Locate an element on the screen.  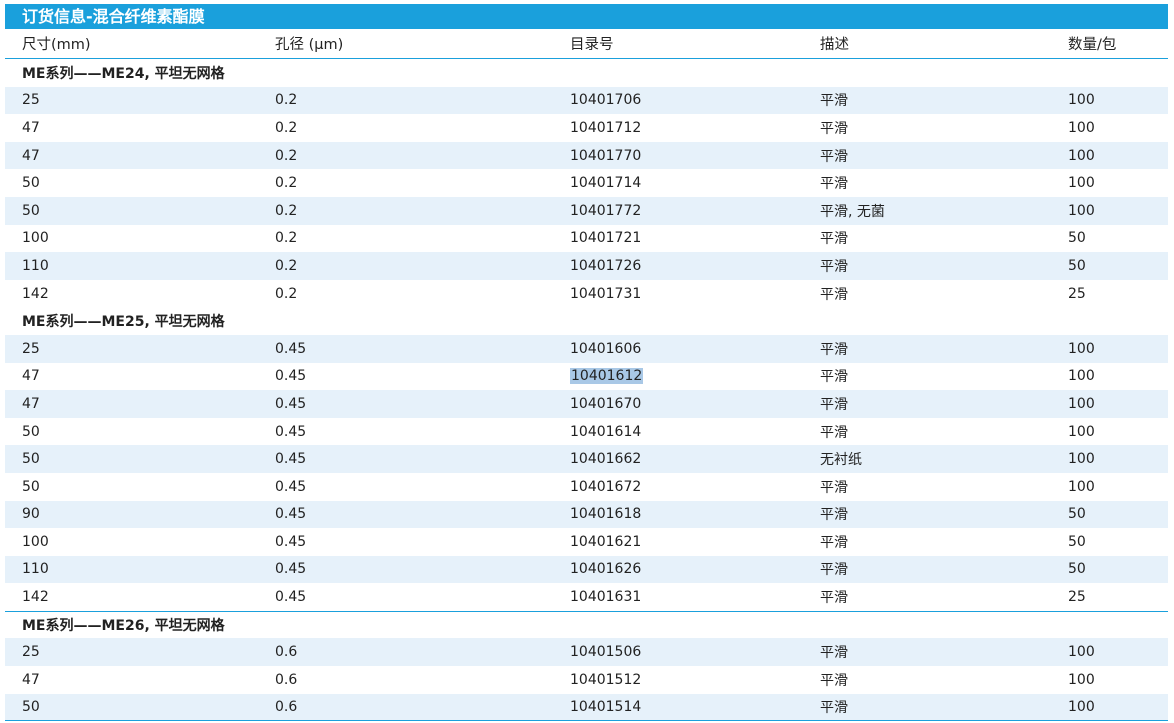
table-row: 50 0.6 10401514 平滑 100 is located at coordinates (586, 707).